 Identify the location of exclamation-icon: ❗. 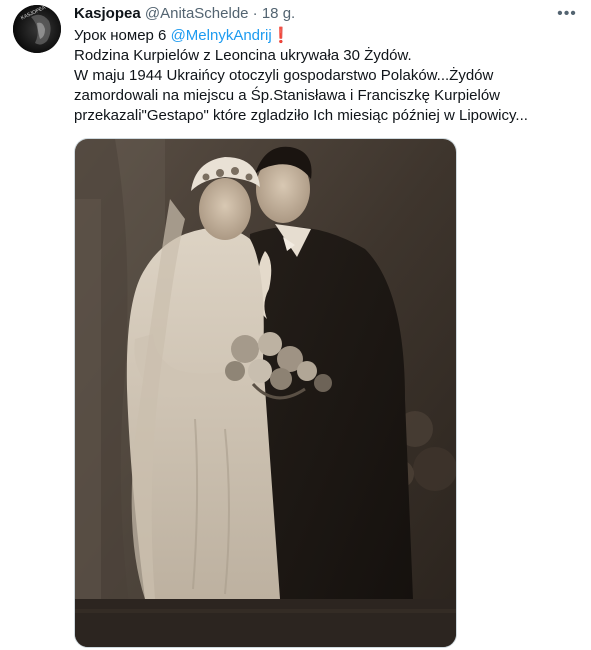
(281, 35).